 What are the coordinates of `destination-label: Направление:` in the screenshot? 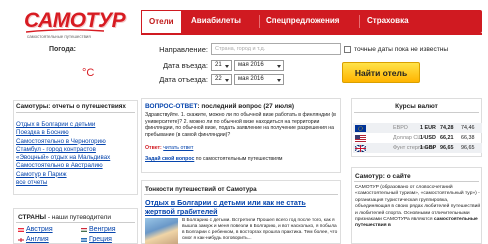 It's located at (183, 49).